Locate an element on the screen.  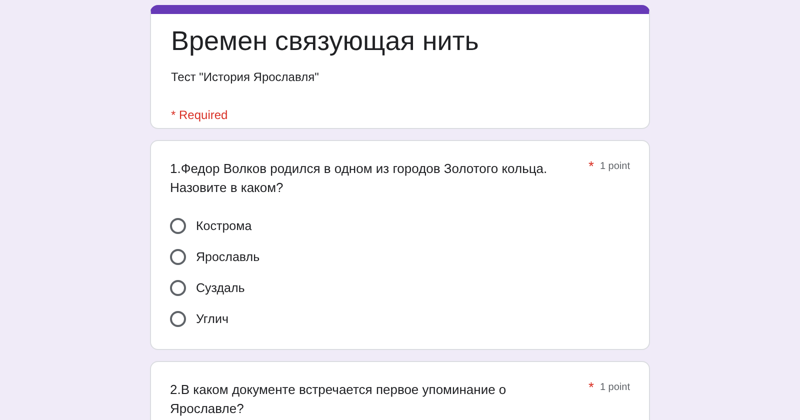
option-label: Суздаль is located at coordinates (220, 288).